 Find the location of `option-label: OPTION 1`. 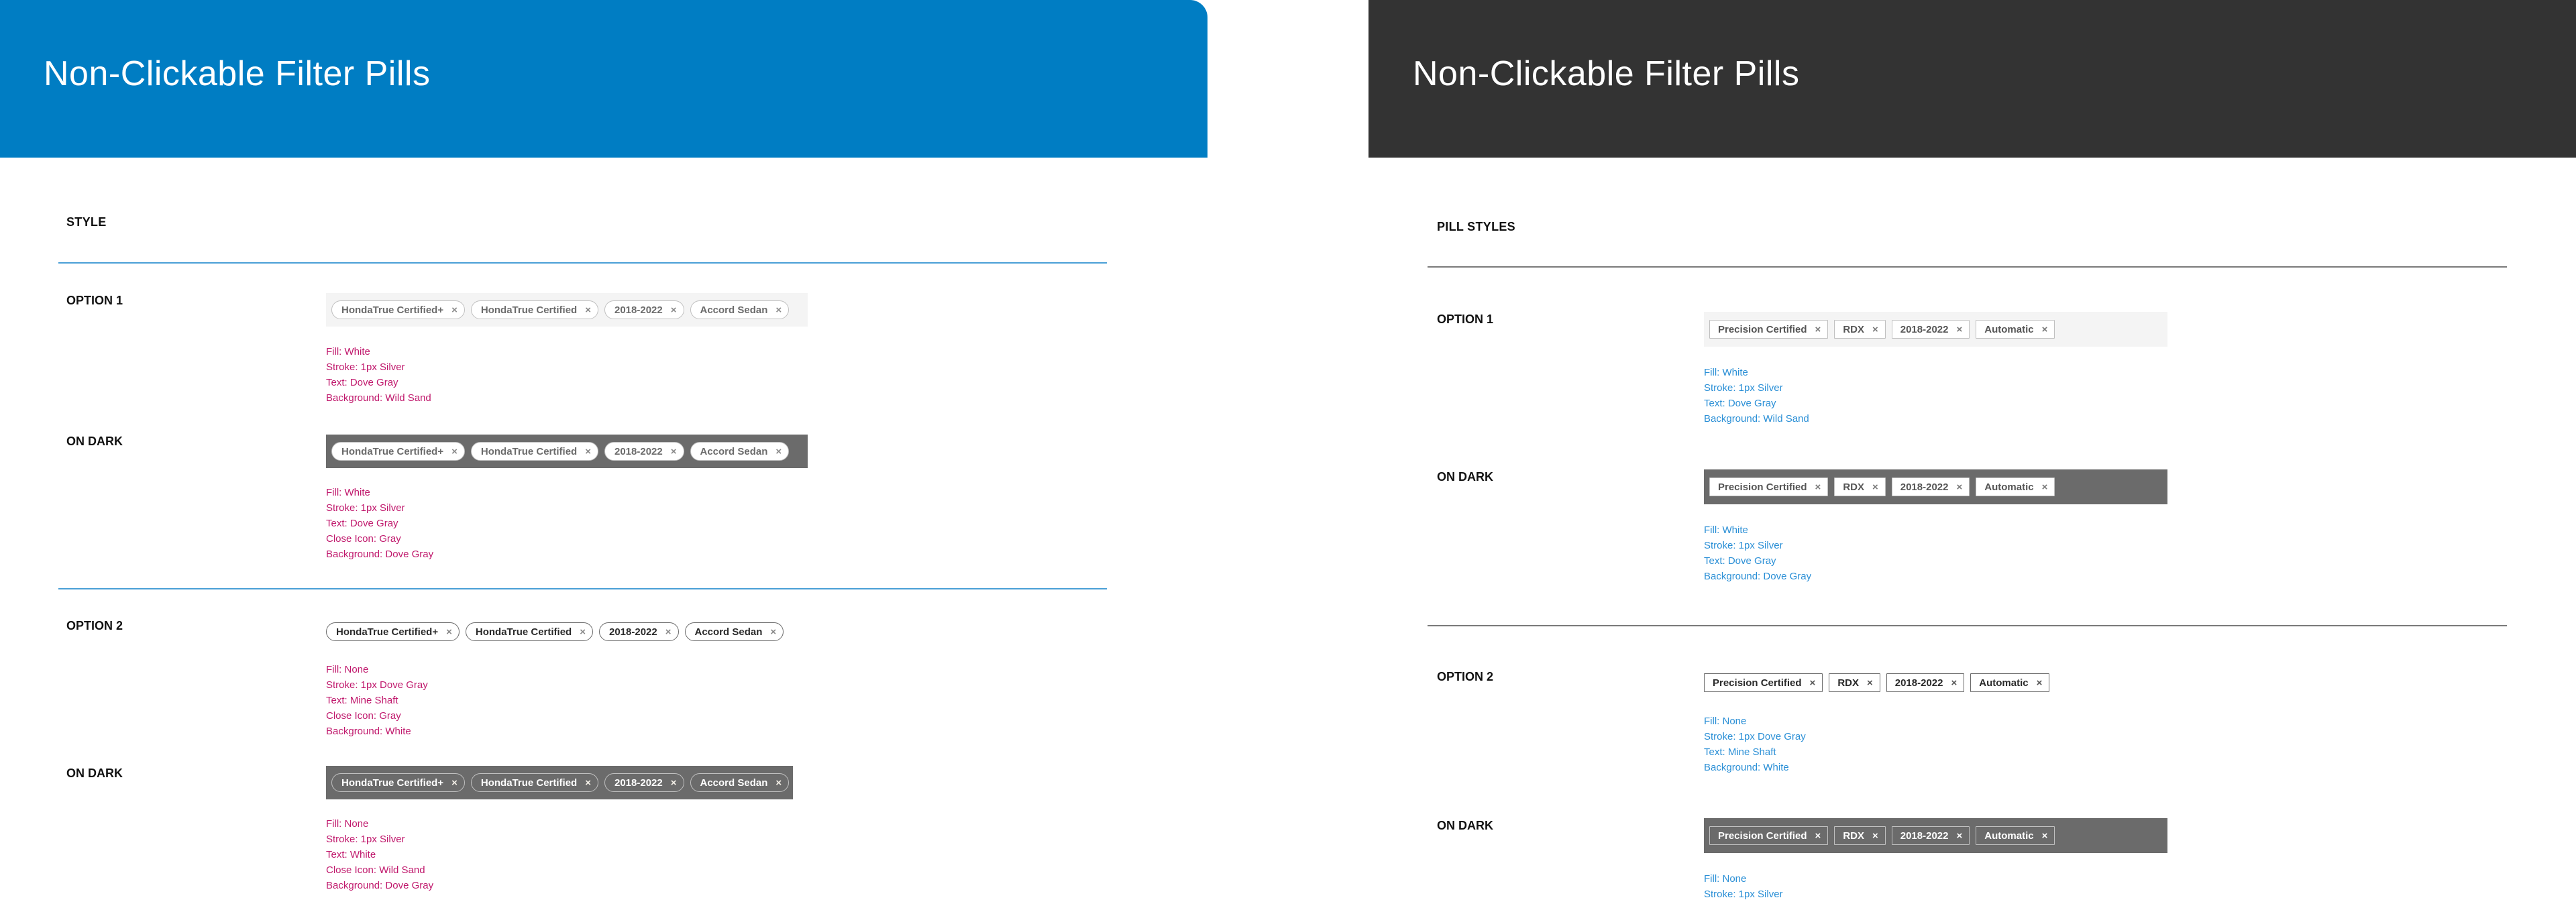

option-label: OPTION 1 is located at coordinates (1465, 319).